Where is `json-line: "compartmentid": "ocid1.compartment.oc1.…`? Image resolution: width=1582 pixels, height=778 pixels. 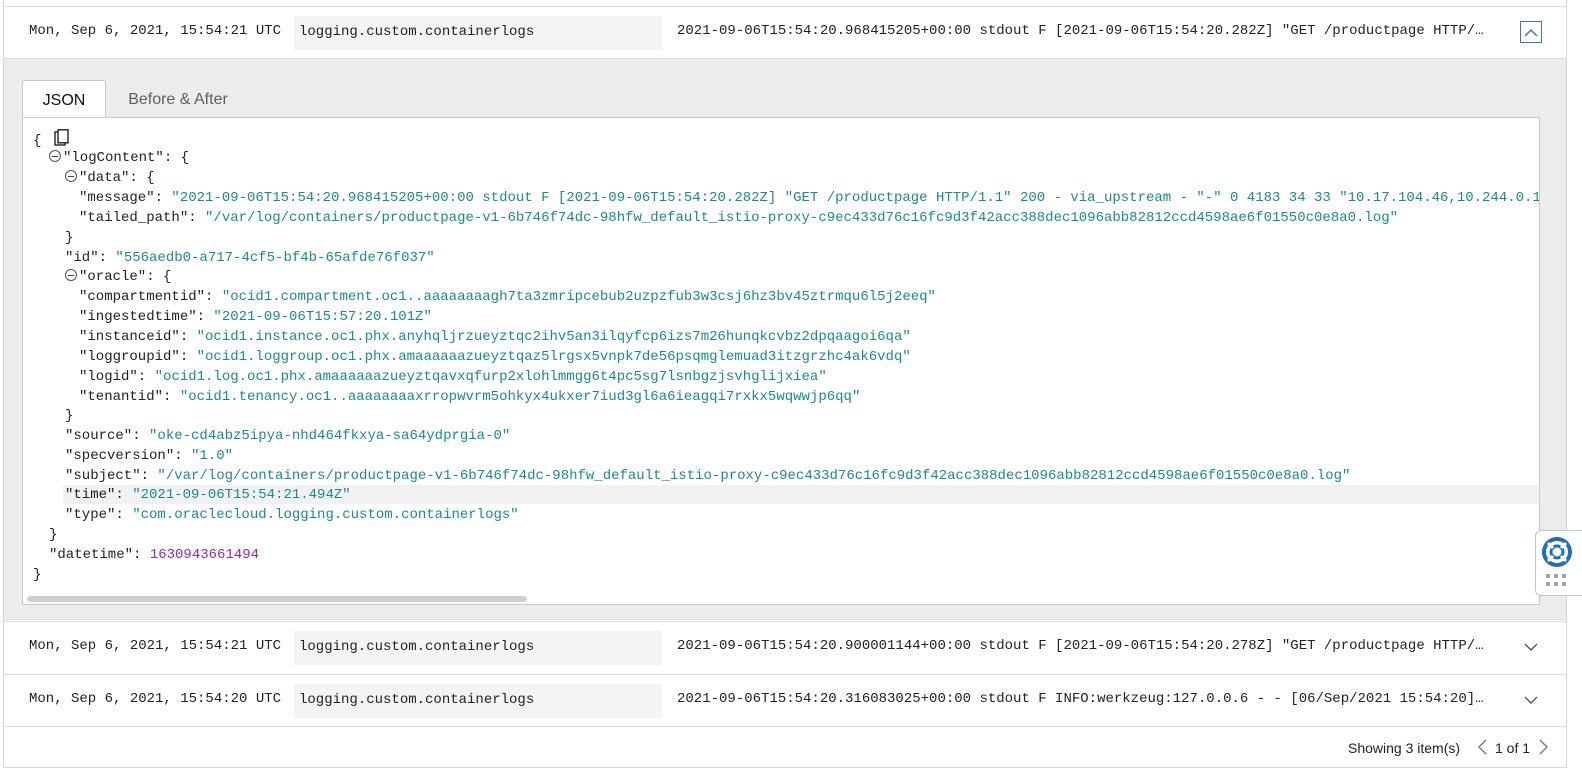
json-line: "compartmentid": "ocid1.compartment.oc1.… is located at coordinates (507, 297).